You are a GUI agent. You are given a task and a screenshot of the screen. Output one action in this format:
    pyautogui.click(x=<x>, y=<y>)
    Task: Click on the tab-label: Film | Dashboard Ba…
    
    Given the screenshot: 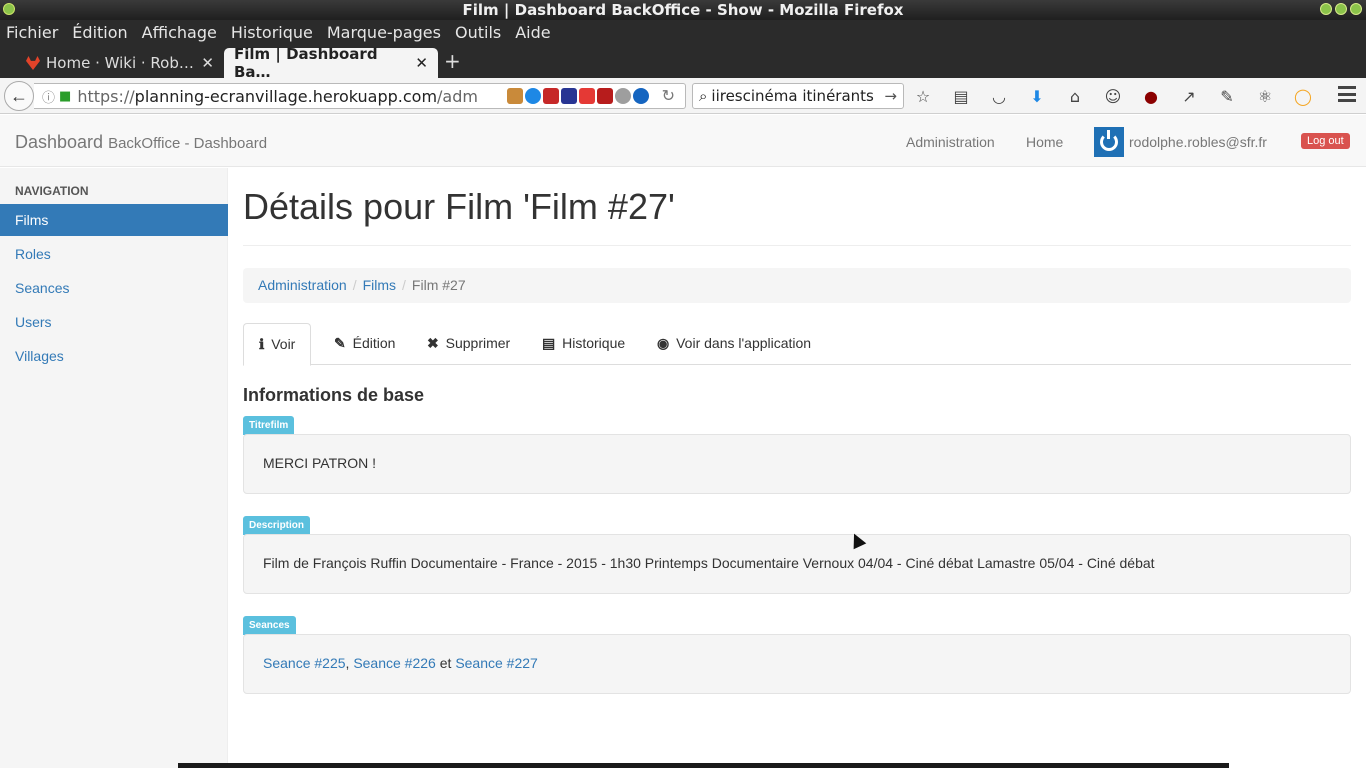 What is the action you would take?
    pyautogui.click(x=306, y=63)
    